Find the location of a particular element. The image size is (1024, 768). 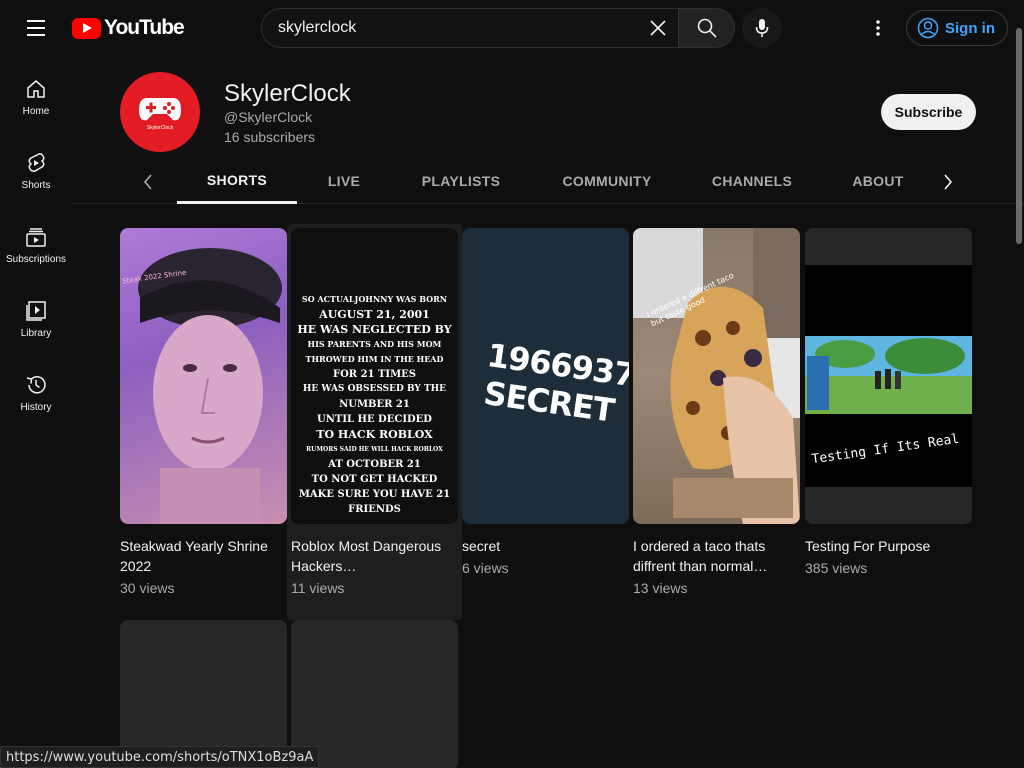

sidebar-item-home: Home is located at coordinates (36, 93).